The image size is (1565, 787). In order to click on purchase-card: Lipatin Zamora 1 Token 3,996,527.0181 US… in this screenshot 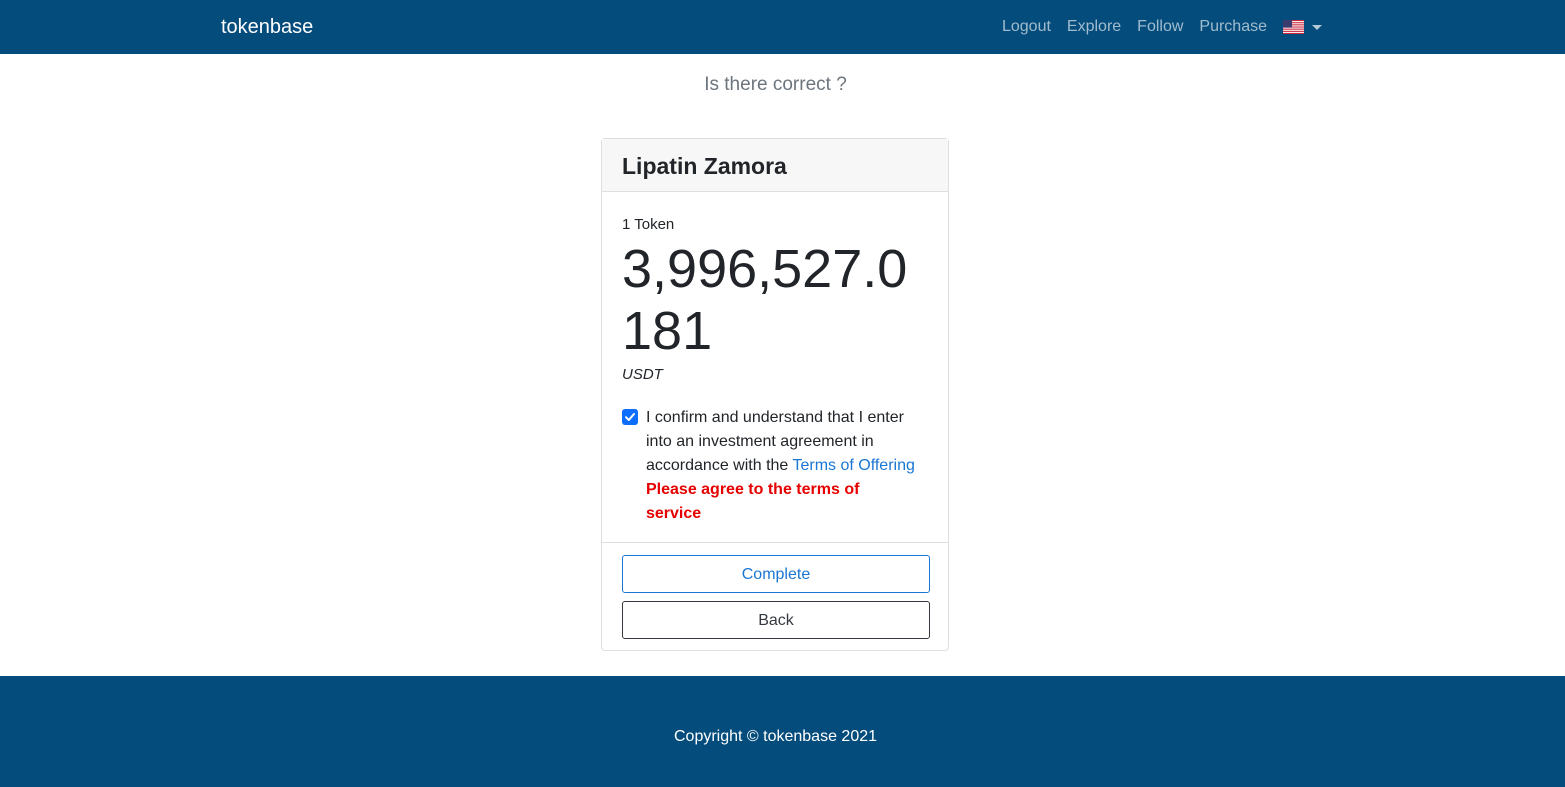, I will do `click(775, 394)`.